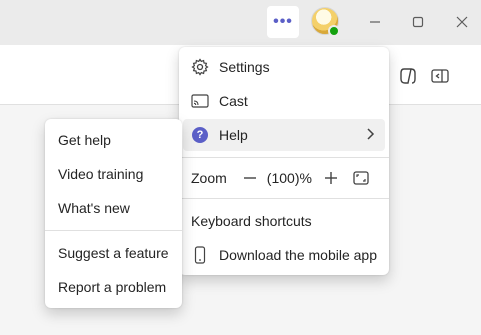 This screenshot has height=335, width=481. I want to click on submenu-item-whats-new: What's new, so click(113, 208).